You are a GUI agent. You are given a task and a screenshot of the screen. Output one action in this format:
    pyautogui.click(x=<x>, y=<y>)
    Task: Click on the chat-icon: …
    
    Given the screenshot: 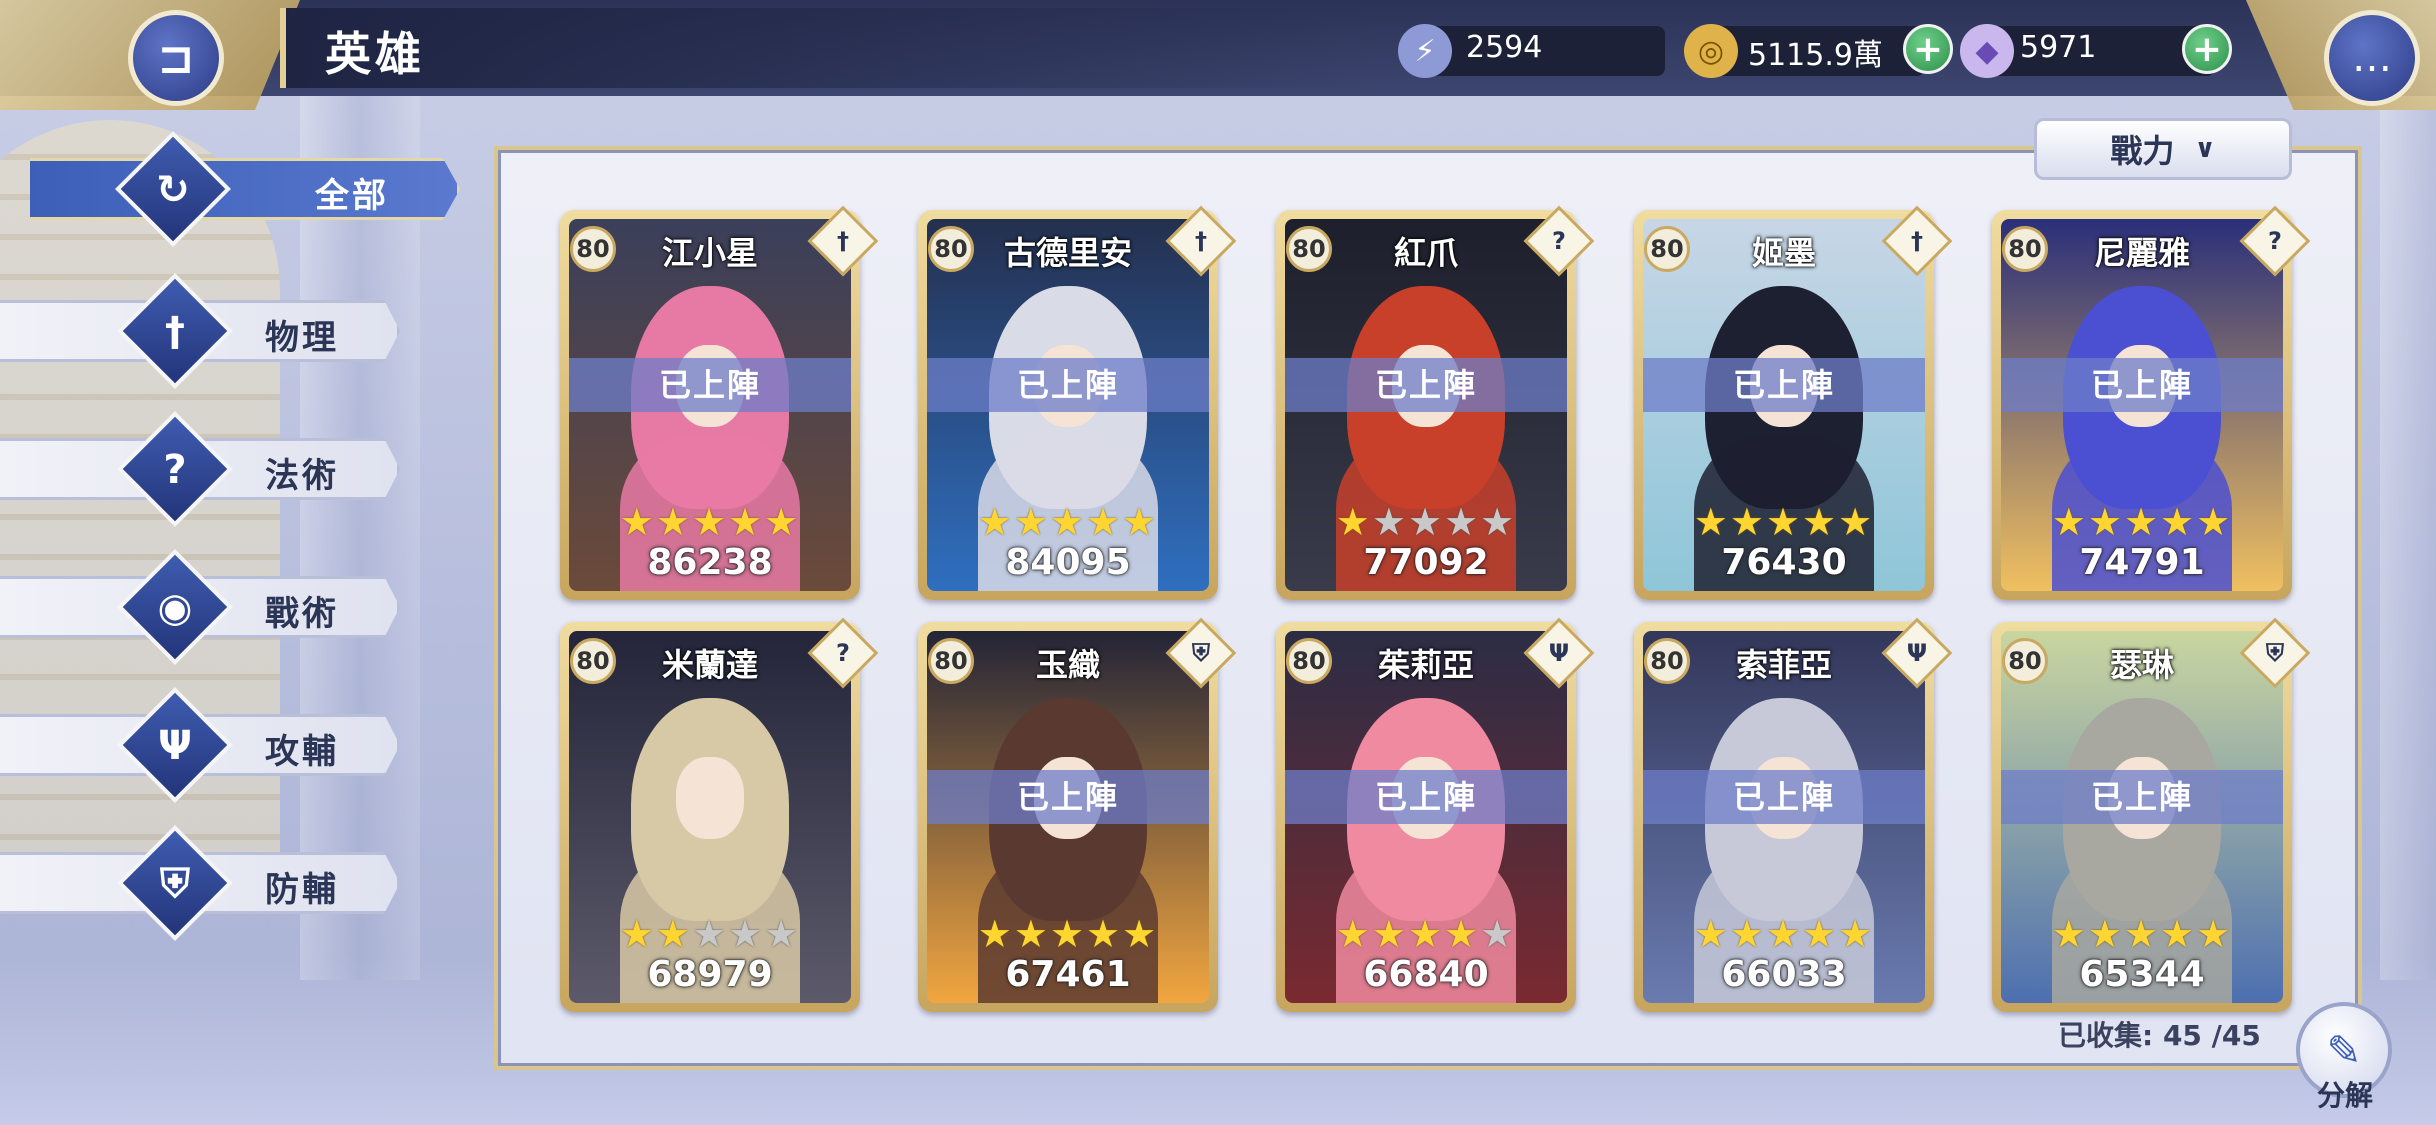 What is the action you would take?
    pyautogui.click(x=2372, y=58)
    